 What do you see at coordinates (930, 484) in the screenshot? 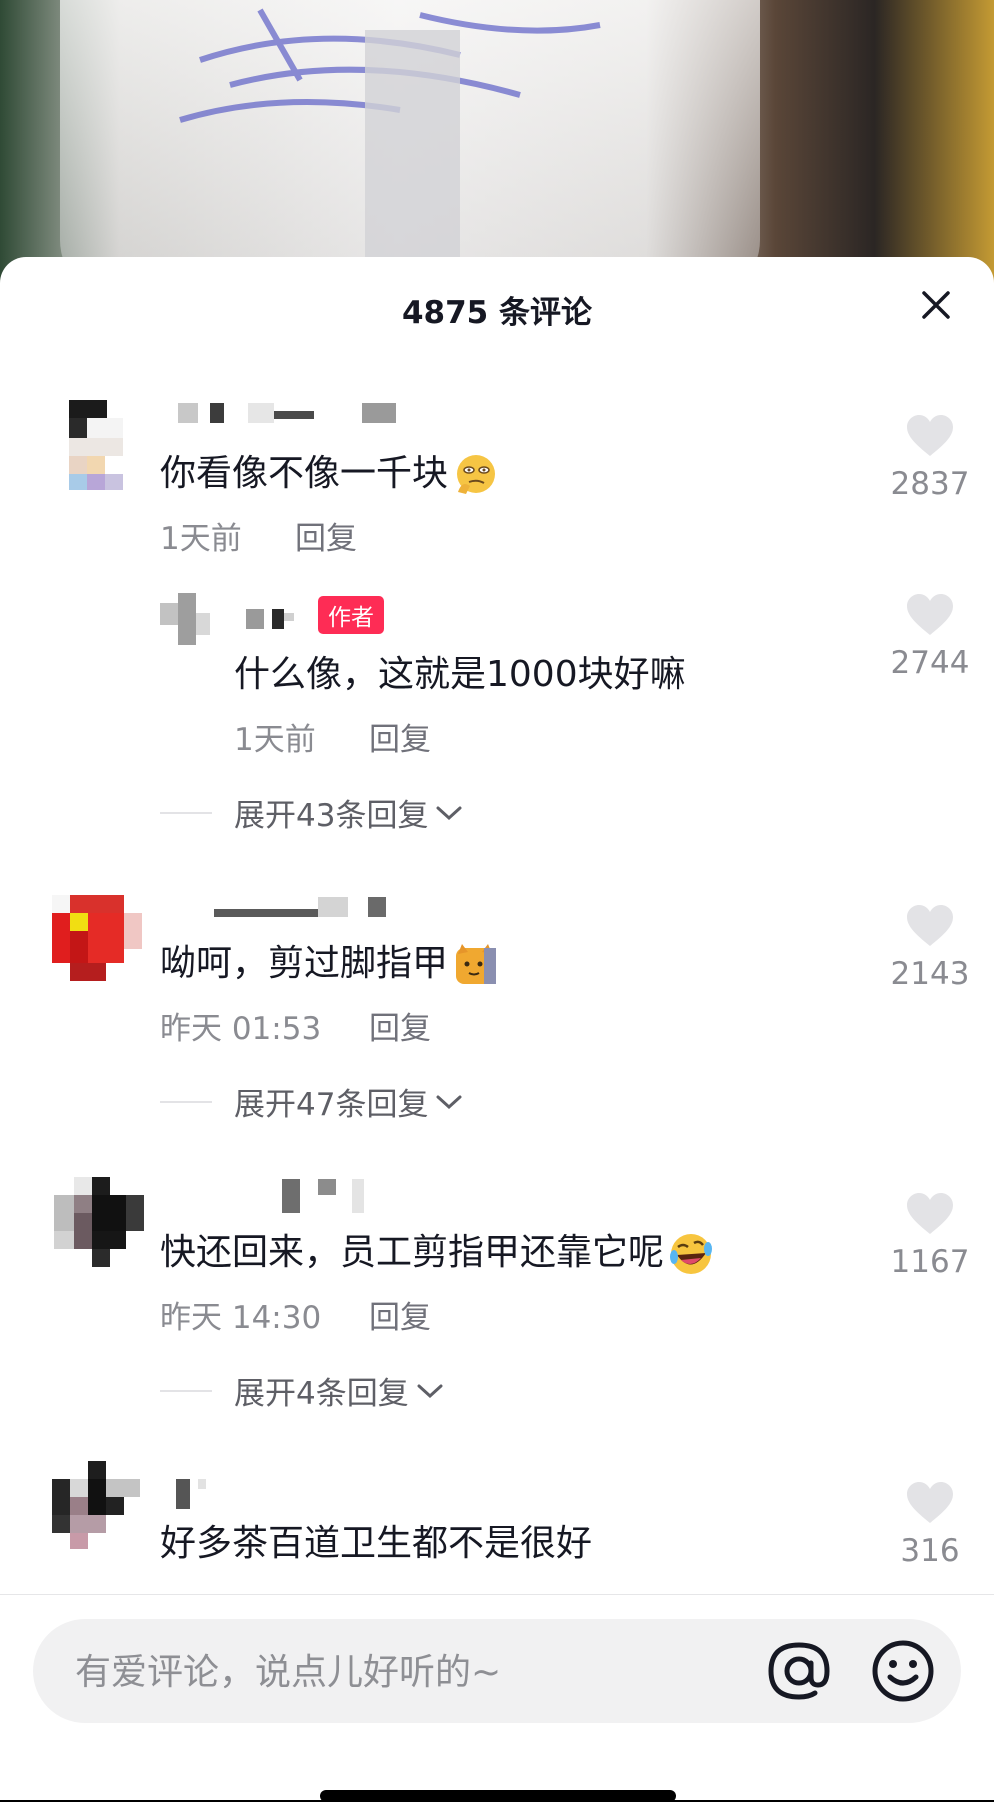
I see `like-count: 2837` at bounding box center [930, 484].